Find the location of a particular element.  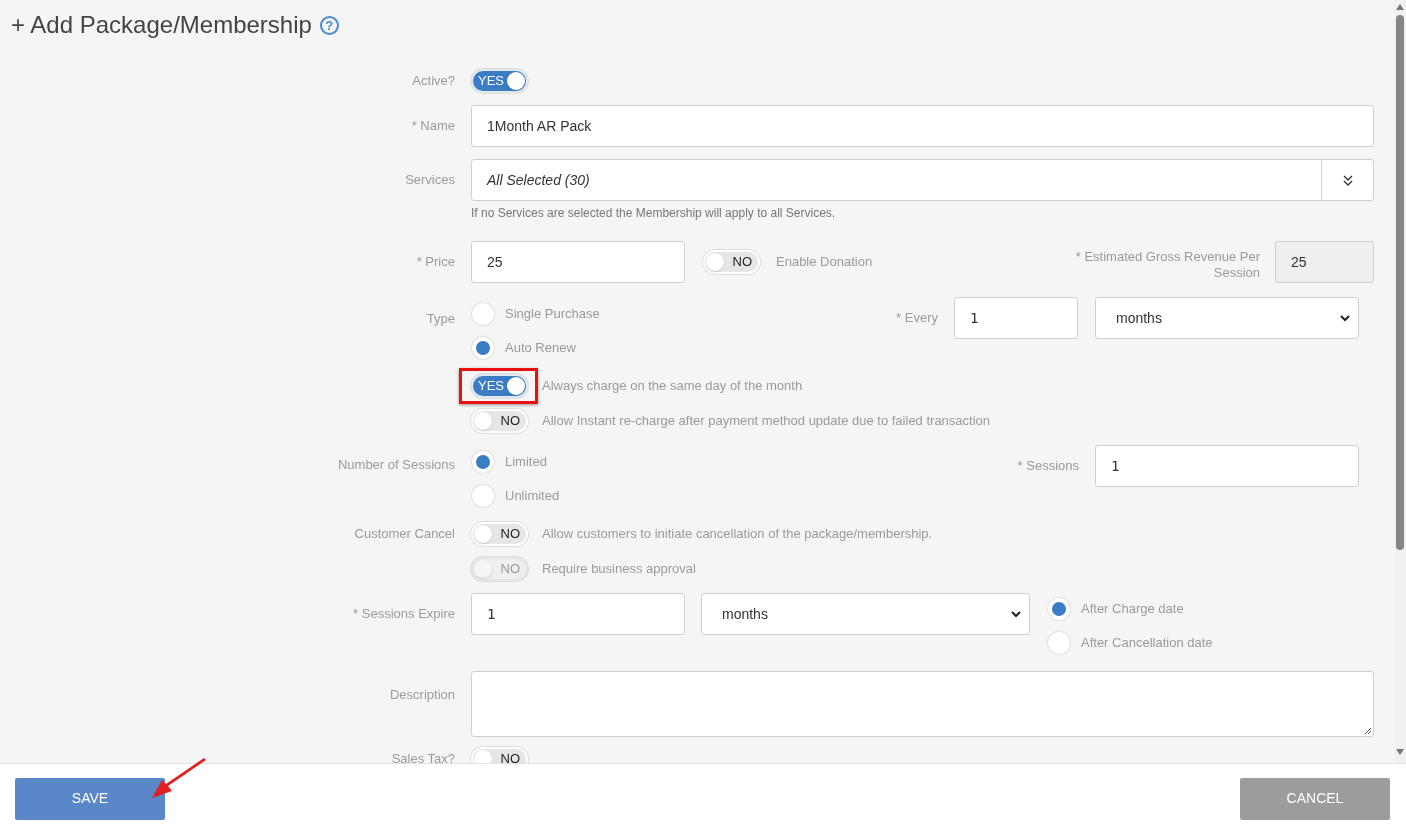

save-button: SAVE is located at coordinates (90, 798).